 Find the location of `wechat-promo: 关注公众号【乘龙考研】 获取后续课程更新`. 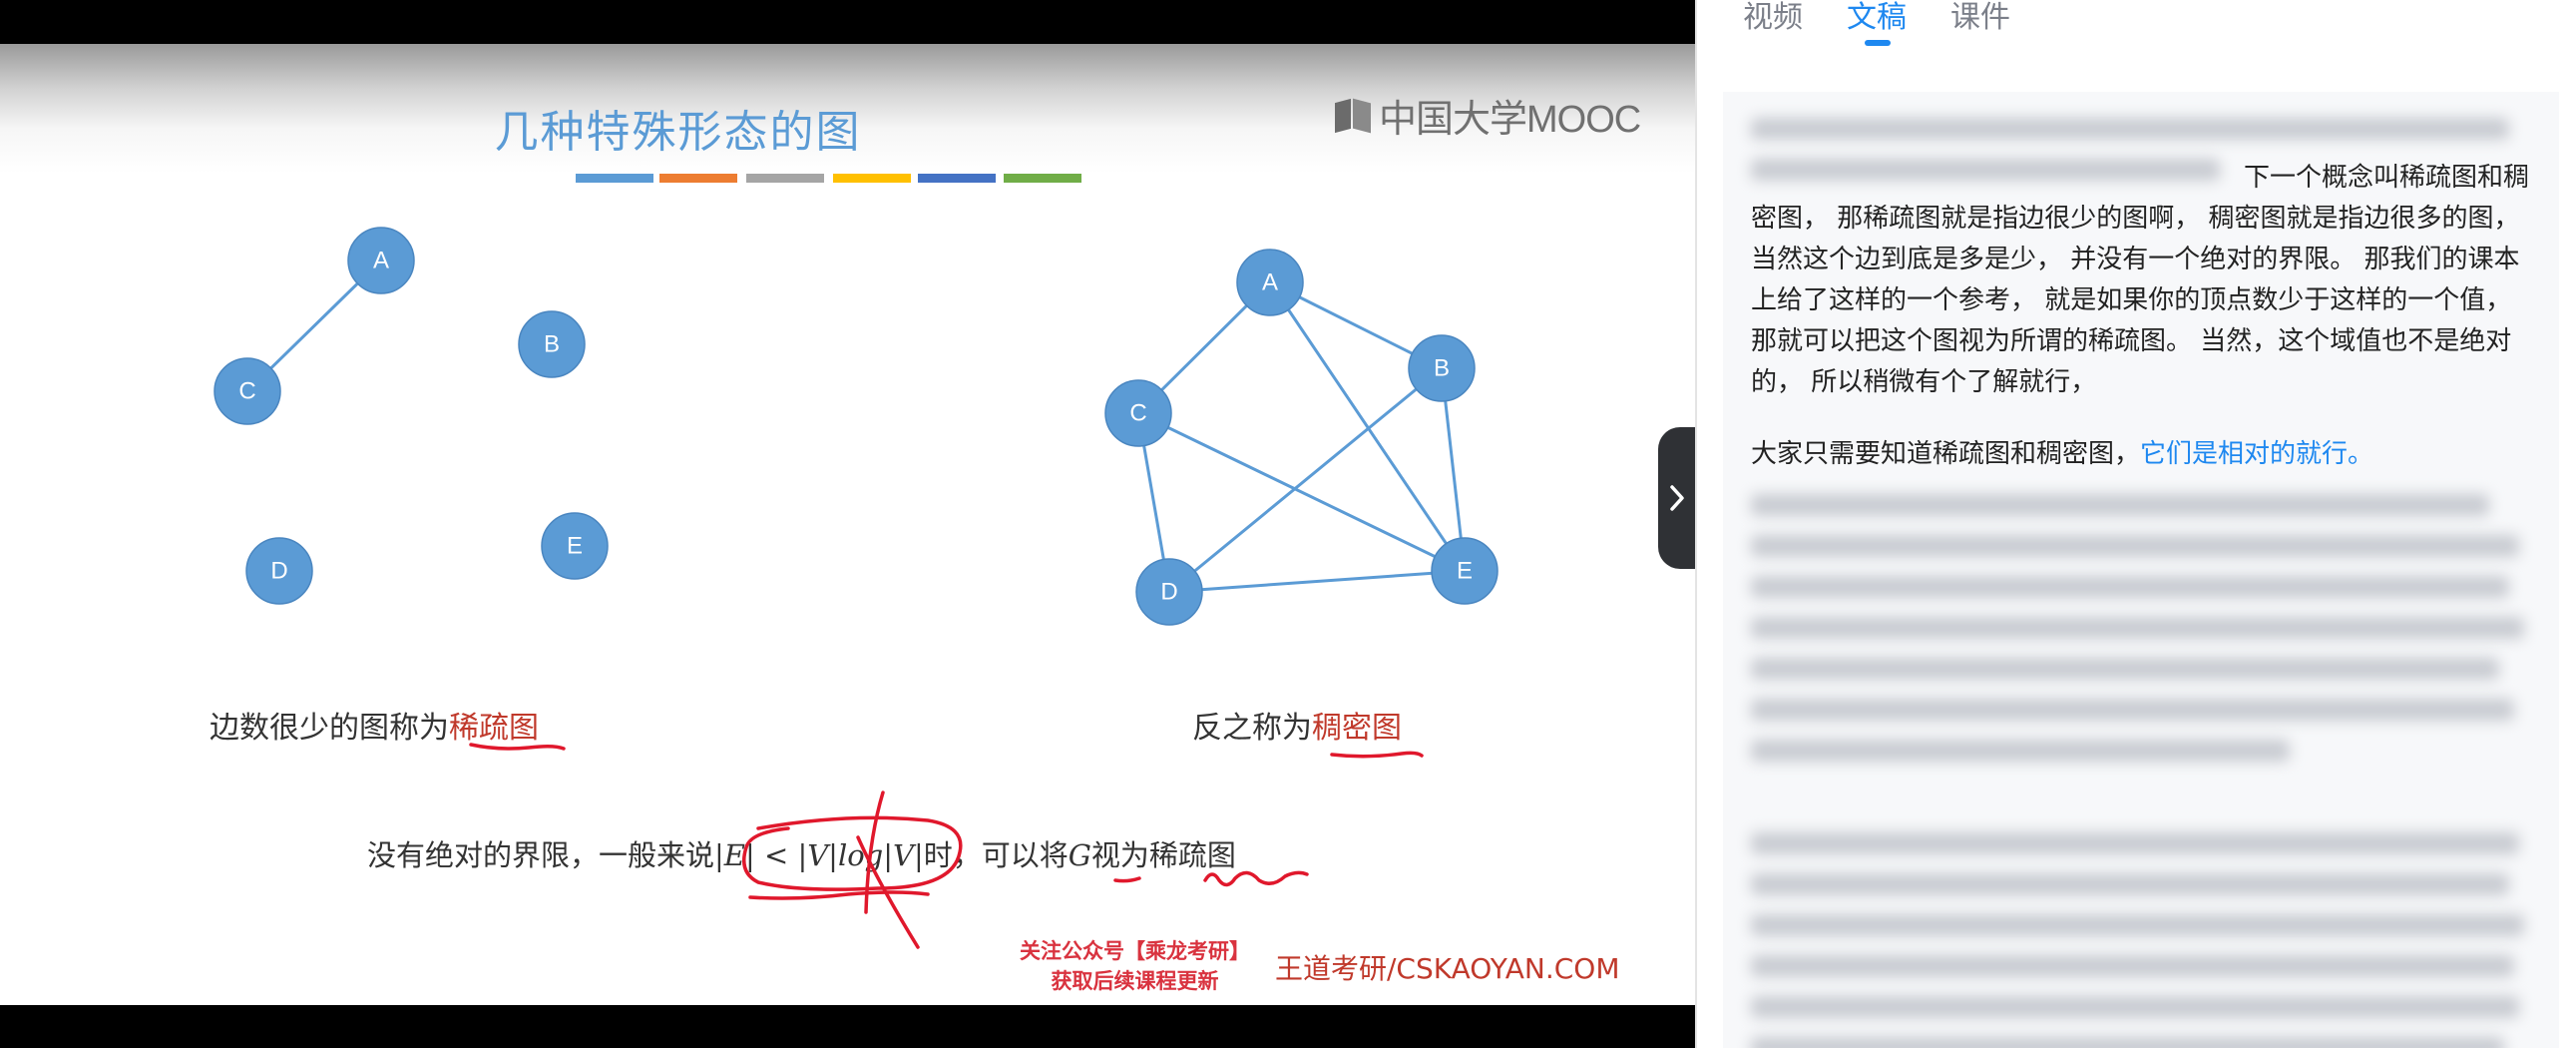

wechat-promo: 关注公众号【乘龙考研】 获取后续课程更新 is located at coordinates (1135, 966).